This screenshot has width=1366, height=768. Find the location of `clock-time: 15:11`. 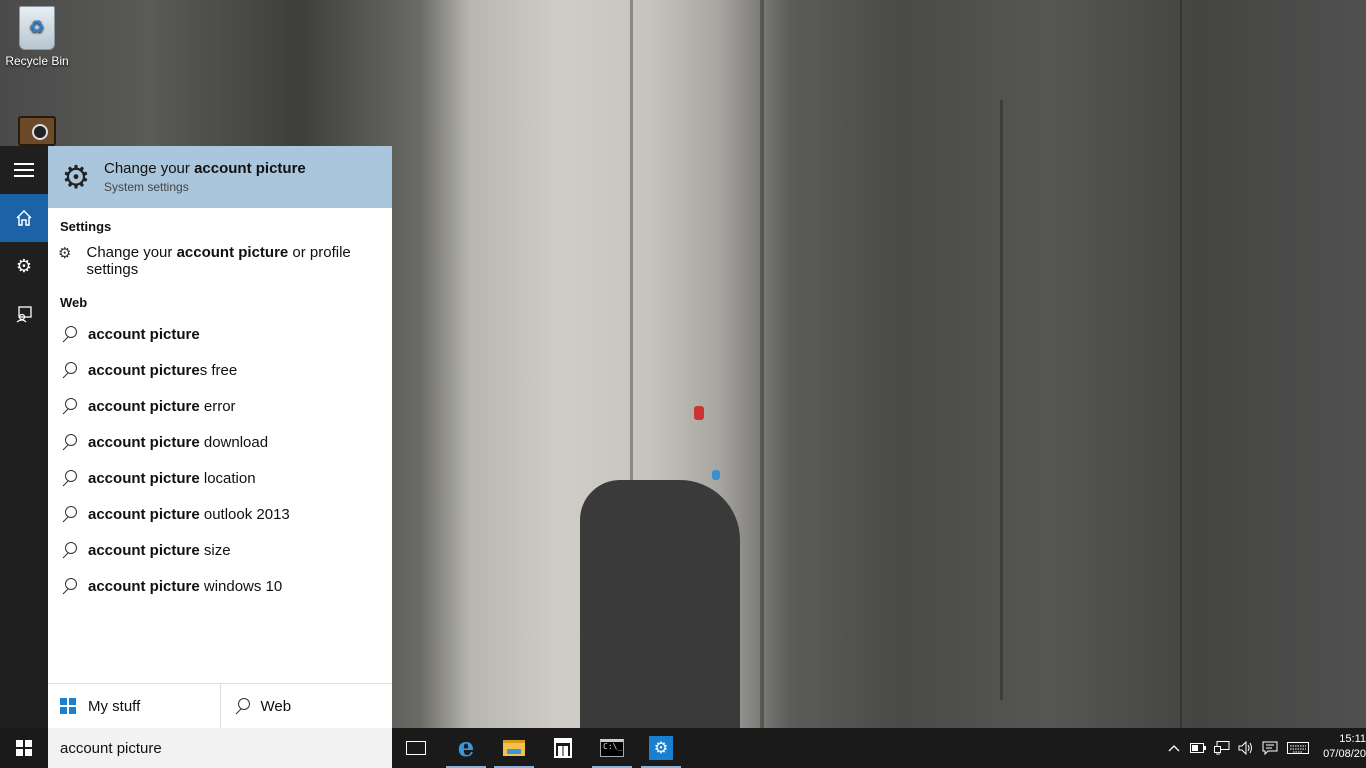

clock-time: 15:11 is located at coordinates (1352, 739).